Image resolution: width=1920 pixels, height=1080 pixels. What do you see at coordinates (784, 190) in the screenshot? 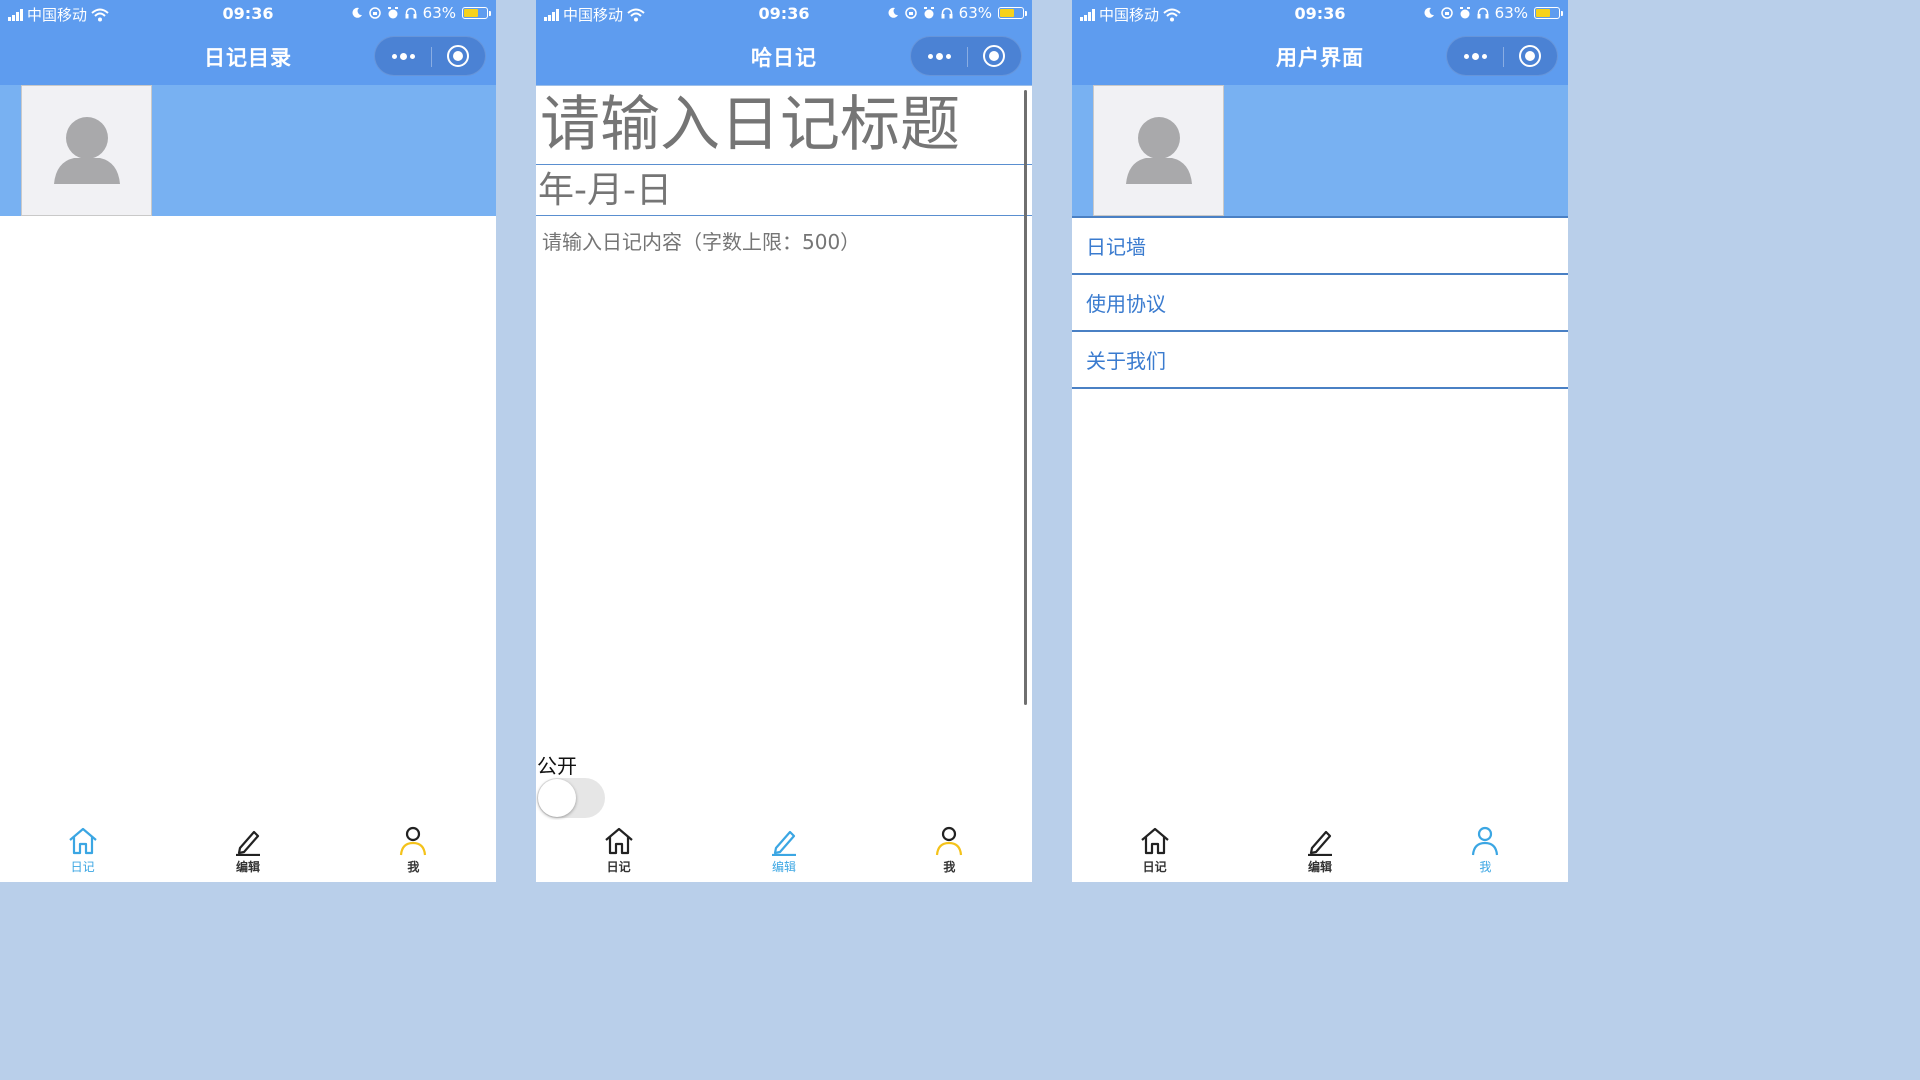
I see `diary-date-input` at bounding box center [784, 190].